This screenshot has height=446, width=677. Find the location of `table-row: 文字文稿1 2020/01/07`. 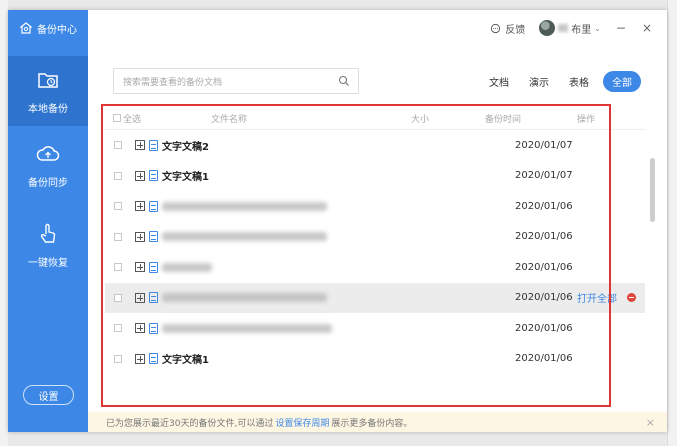

table-row: 文字文稿1 2020/01/07 is located at coordinates (375, 176).